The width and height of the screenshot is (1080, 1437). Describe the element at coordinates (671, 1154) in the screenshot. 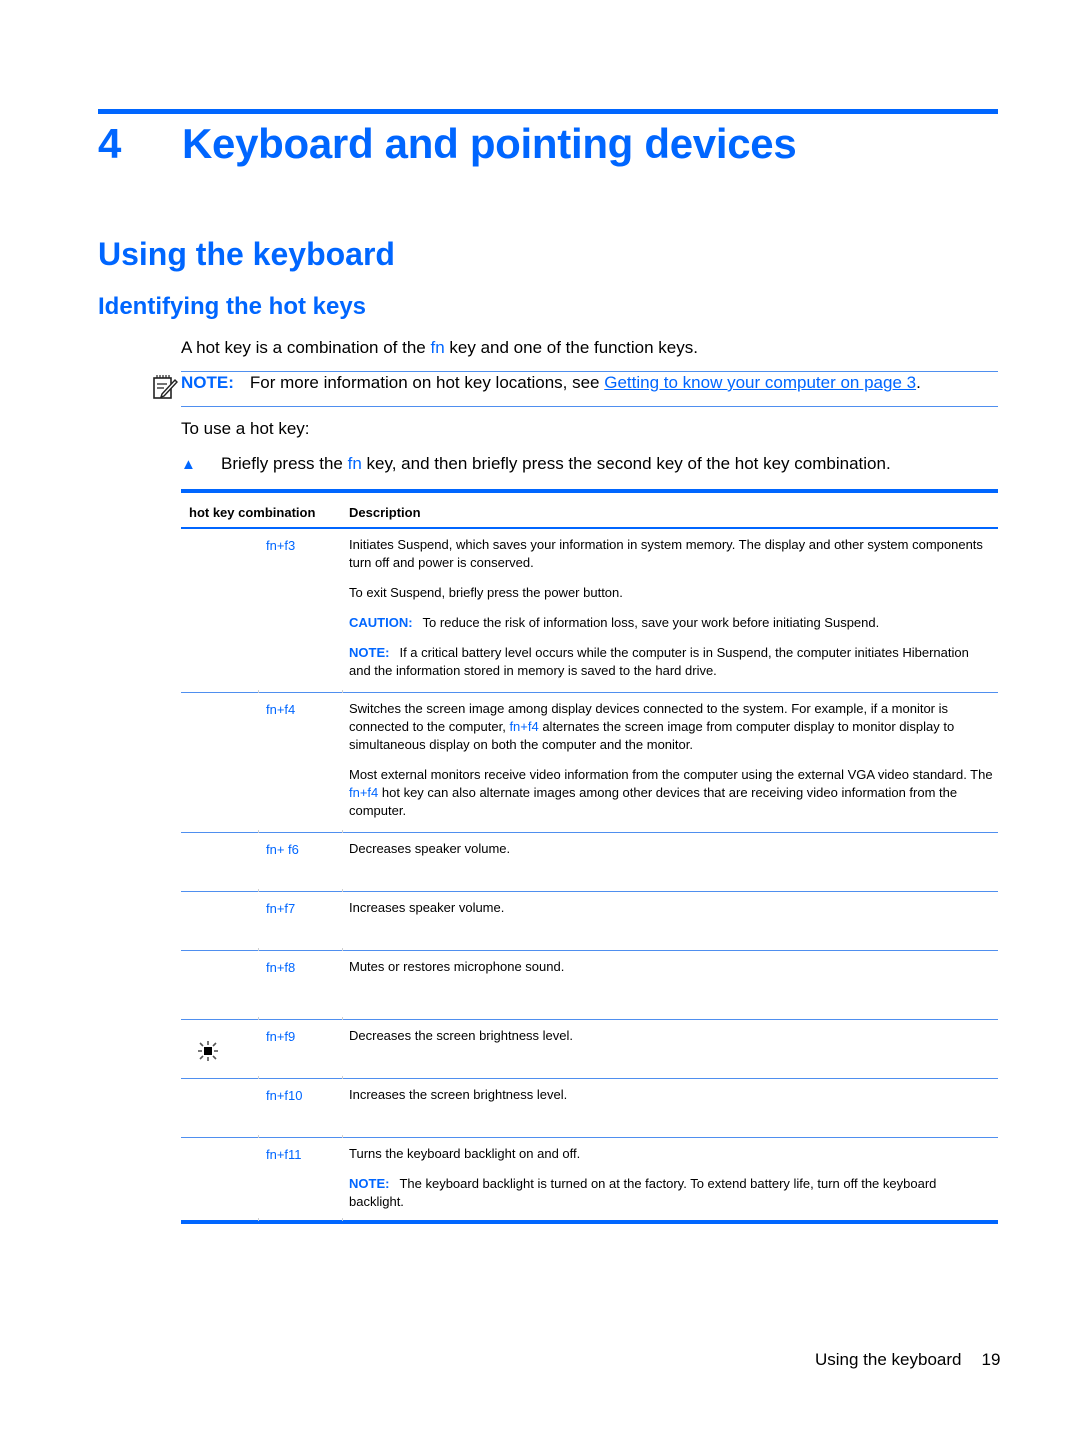

I see `description-paragraph: Turns the keyboard backlight on and off.` at that location.